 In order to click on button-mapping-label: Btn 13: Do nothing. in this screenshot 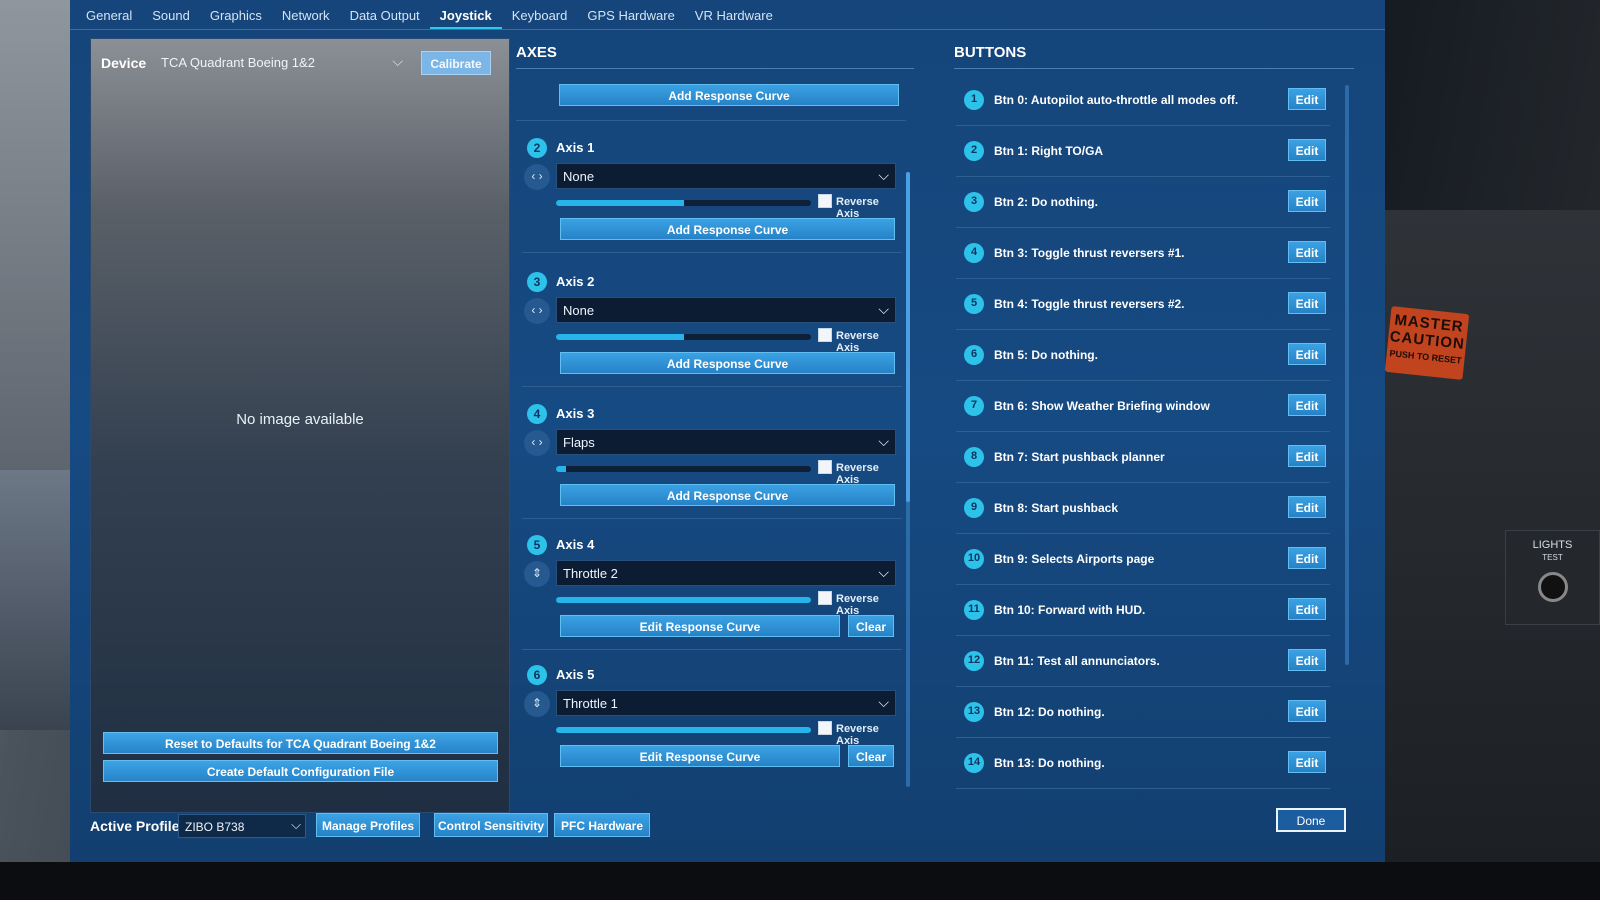, I will do `click(1049, 763)`.